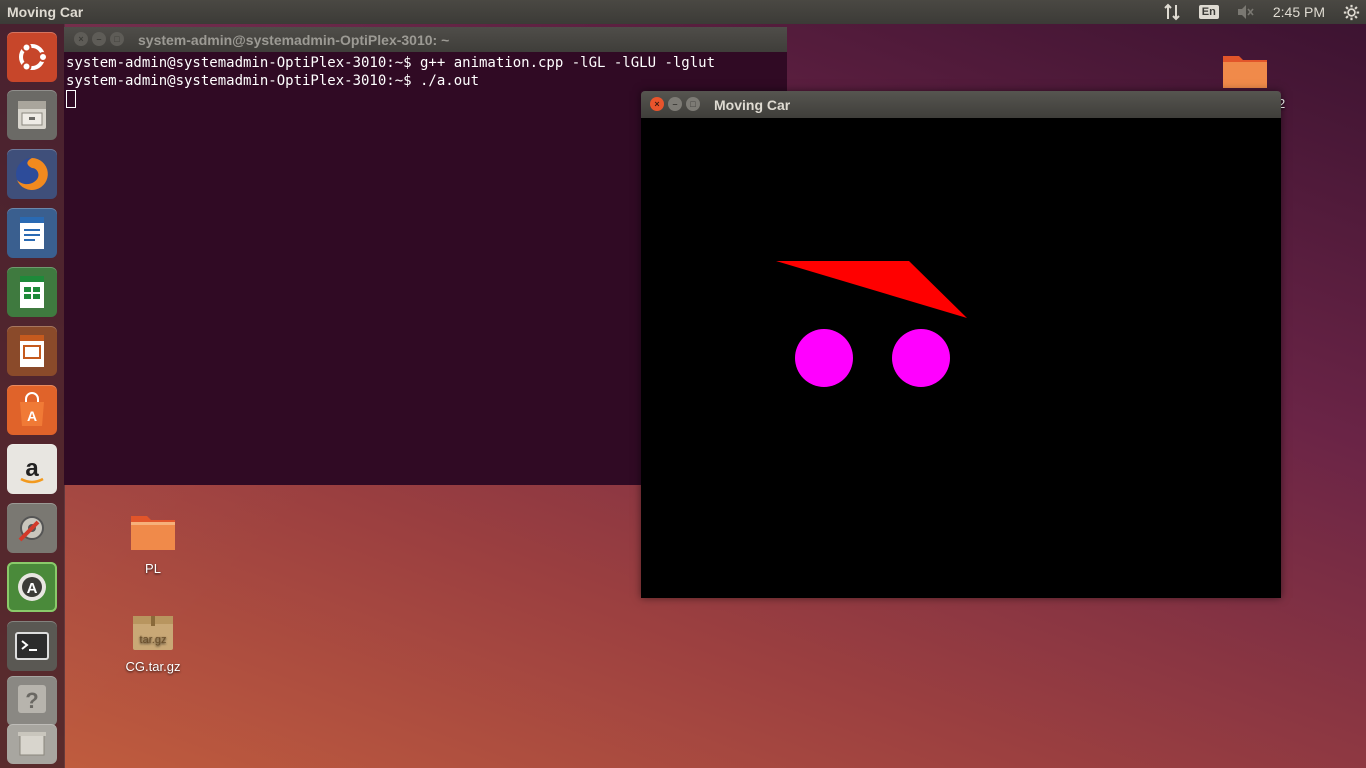  I want to click on keyboard-language-indicator: En, so click(1208, 12).